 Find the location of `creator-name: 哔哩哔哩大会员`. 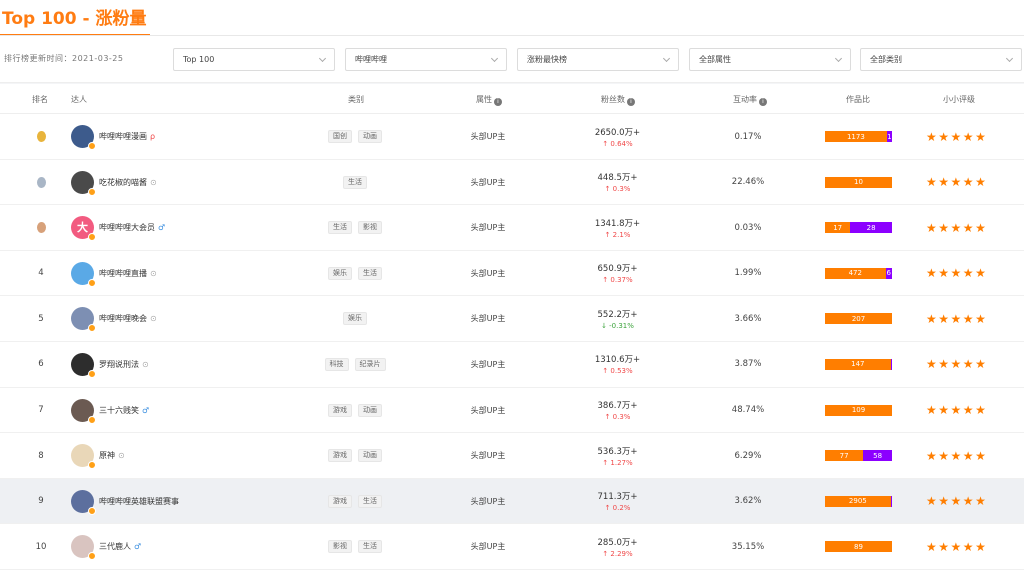

creator-name: 哔哩哔哩大会员 is located at coordinates (127, 227).